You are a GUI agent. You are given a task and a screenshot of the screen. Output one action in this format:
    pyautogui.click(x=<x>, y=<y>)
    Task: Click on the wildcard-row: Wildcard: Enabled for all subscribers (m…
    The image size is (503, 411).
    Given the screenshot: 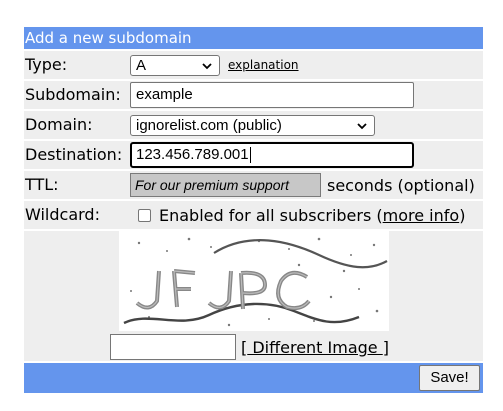 What is the action you would take?
    pyautogui.click(x=253, y=215)
    